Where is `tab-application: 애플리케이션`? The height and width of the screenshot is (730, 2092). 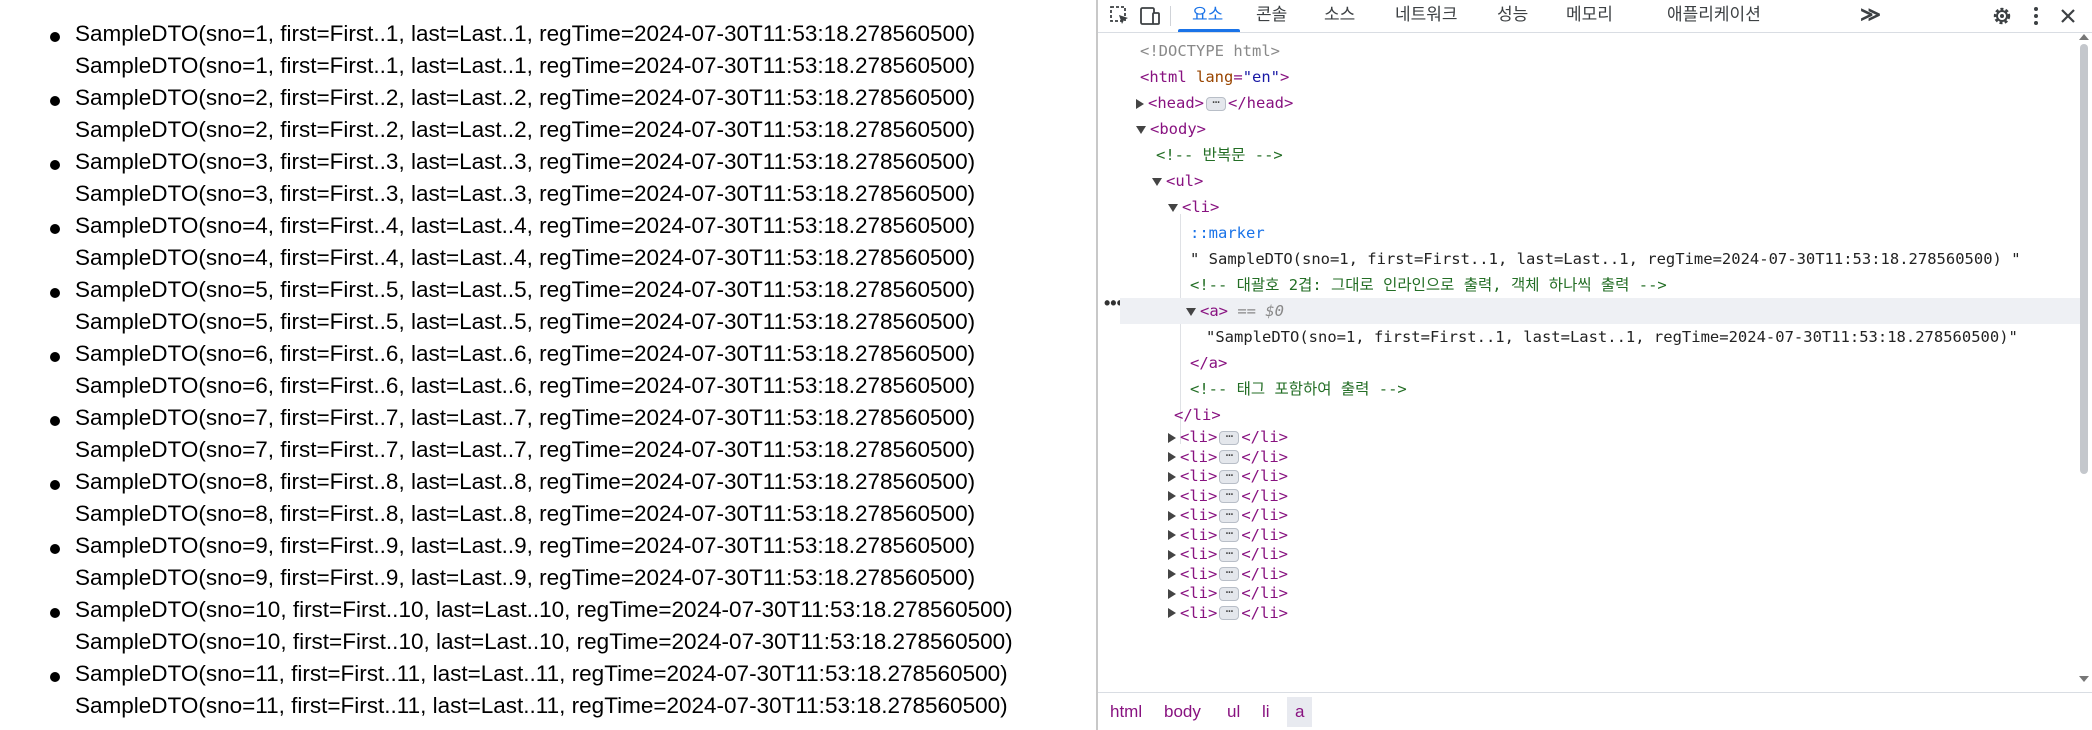
tab-application: 애플리케이션 is located at coordinates (1714, 16).